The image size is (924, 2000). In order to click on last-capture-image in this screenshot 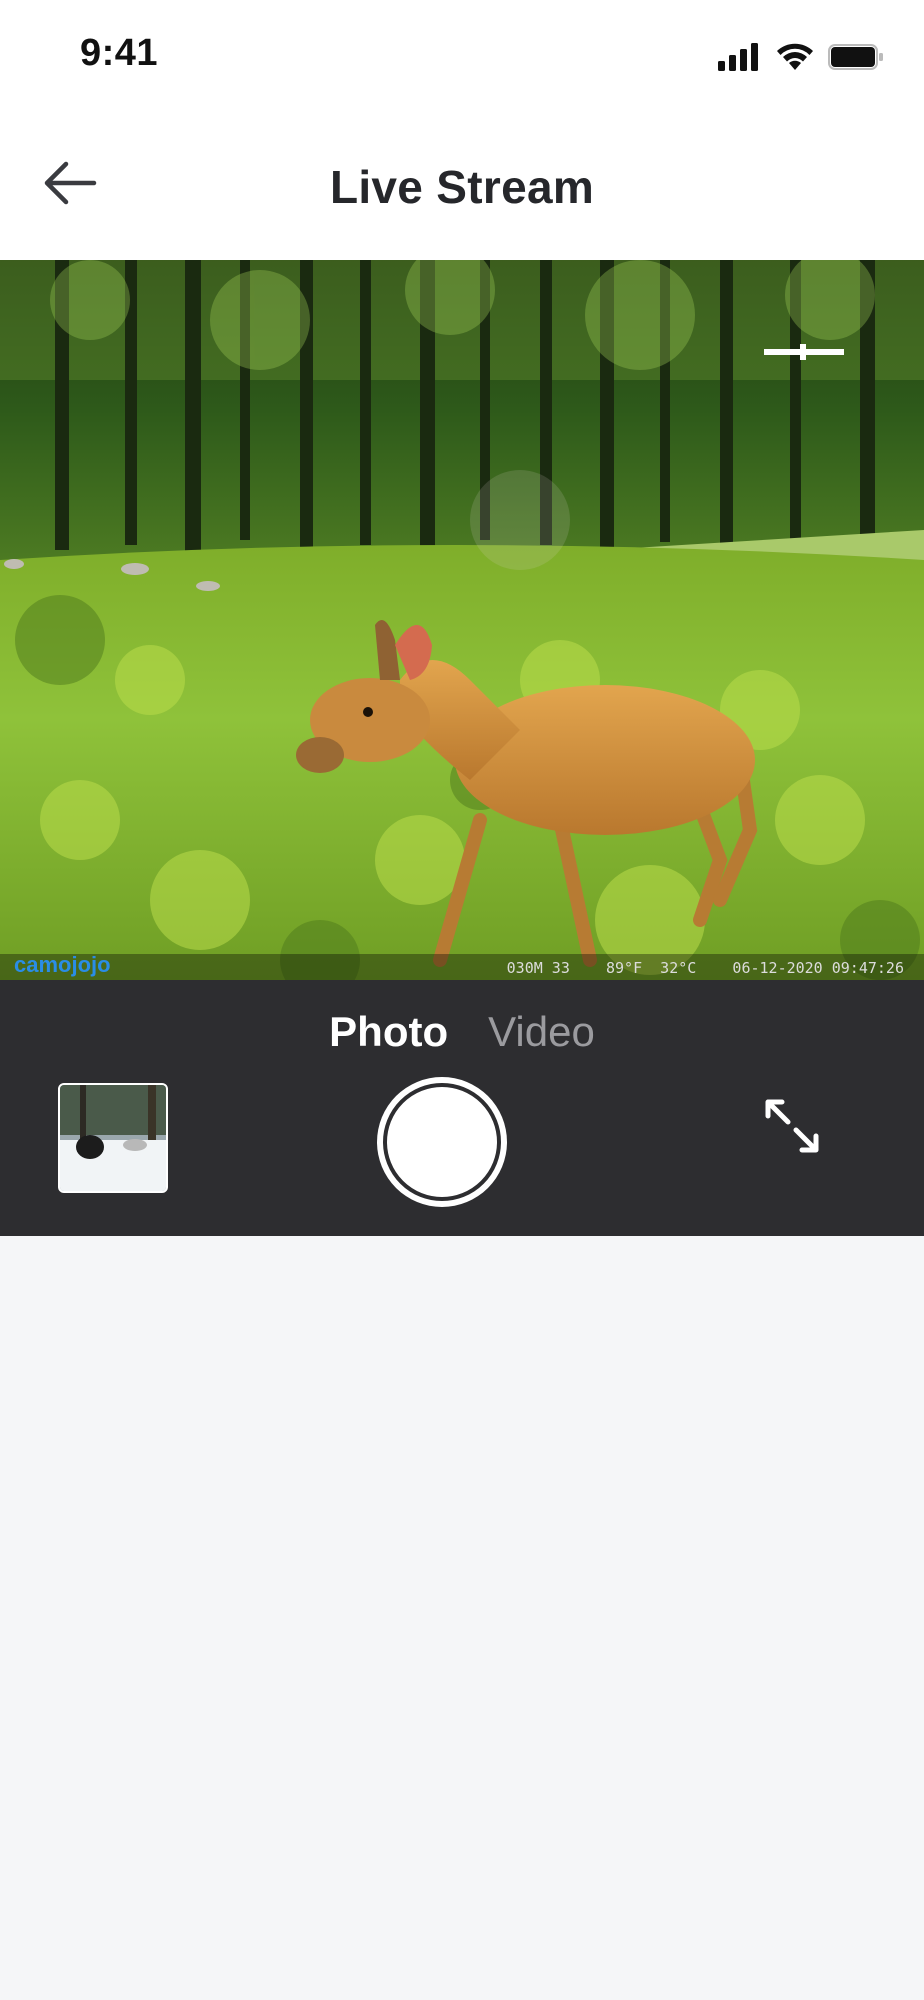, I will do `click(113, 1138)`.